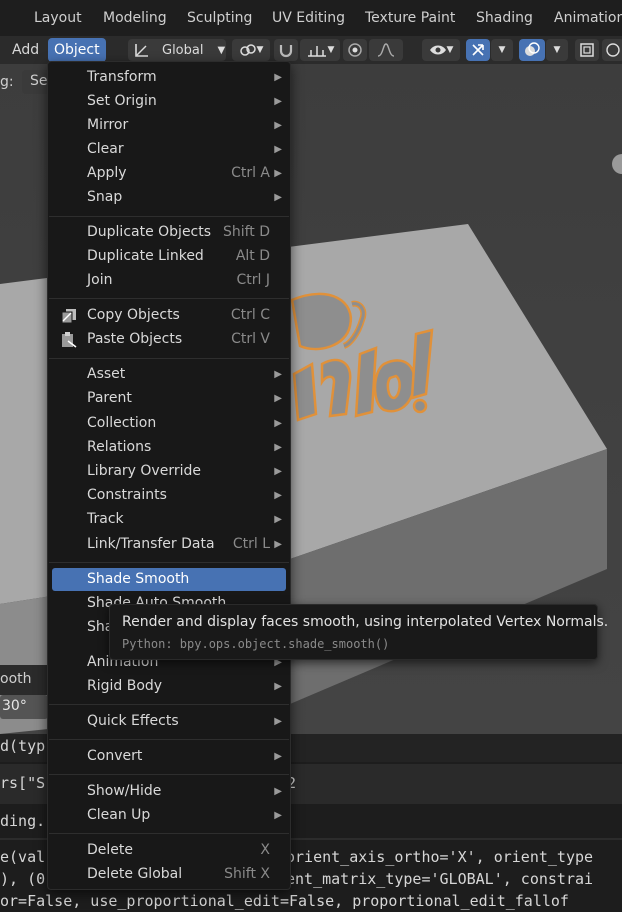  What do you see at coordinates (410, 18) in the screenshot?
I see `tab-texture-paint: Texture Paint` at bounding box center [410, 18].